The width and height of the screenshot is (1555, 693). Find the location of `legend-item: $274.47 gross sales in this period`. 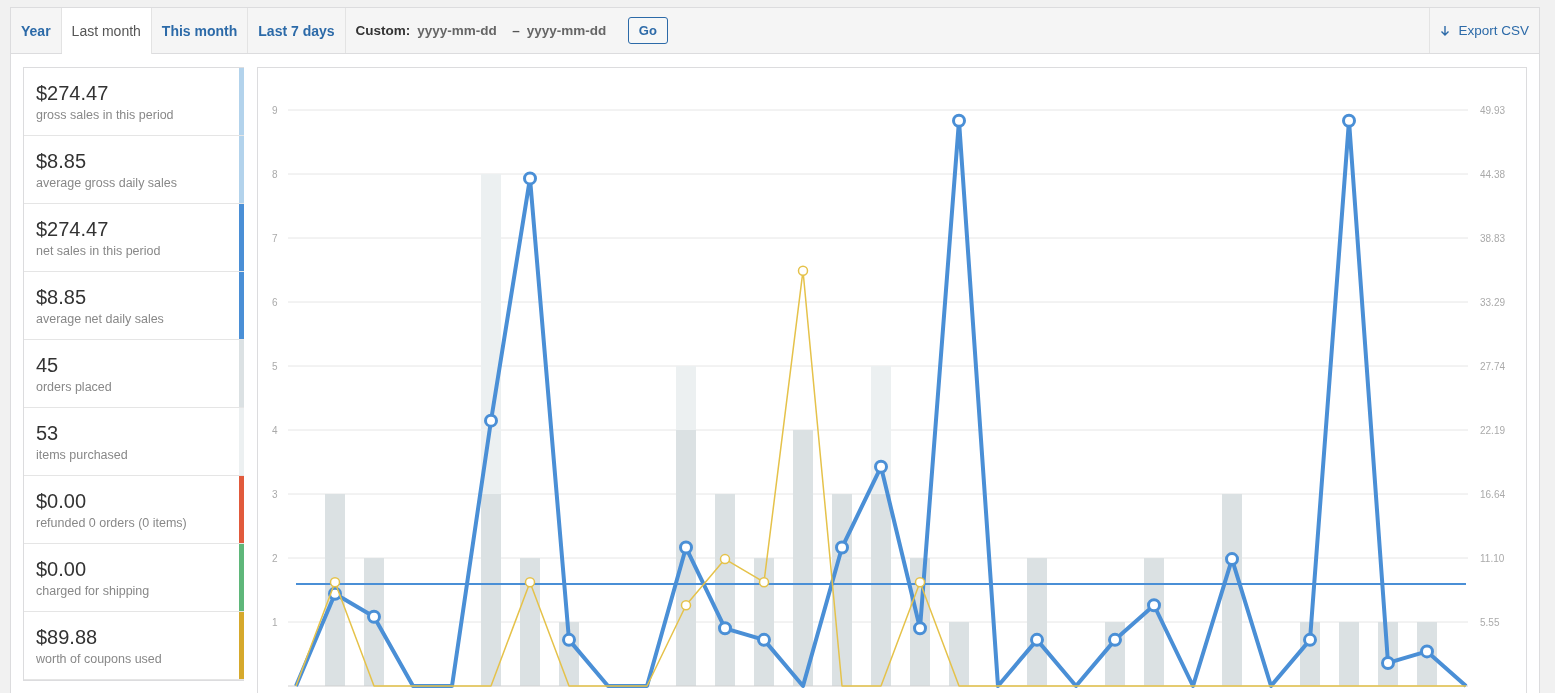

legend-item: $274.47 gross sales in this period is located at coordinates (134, 102).